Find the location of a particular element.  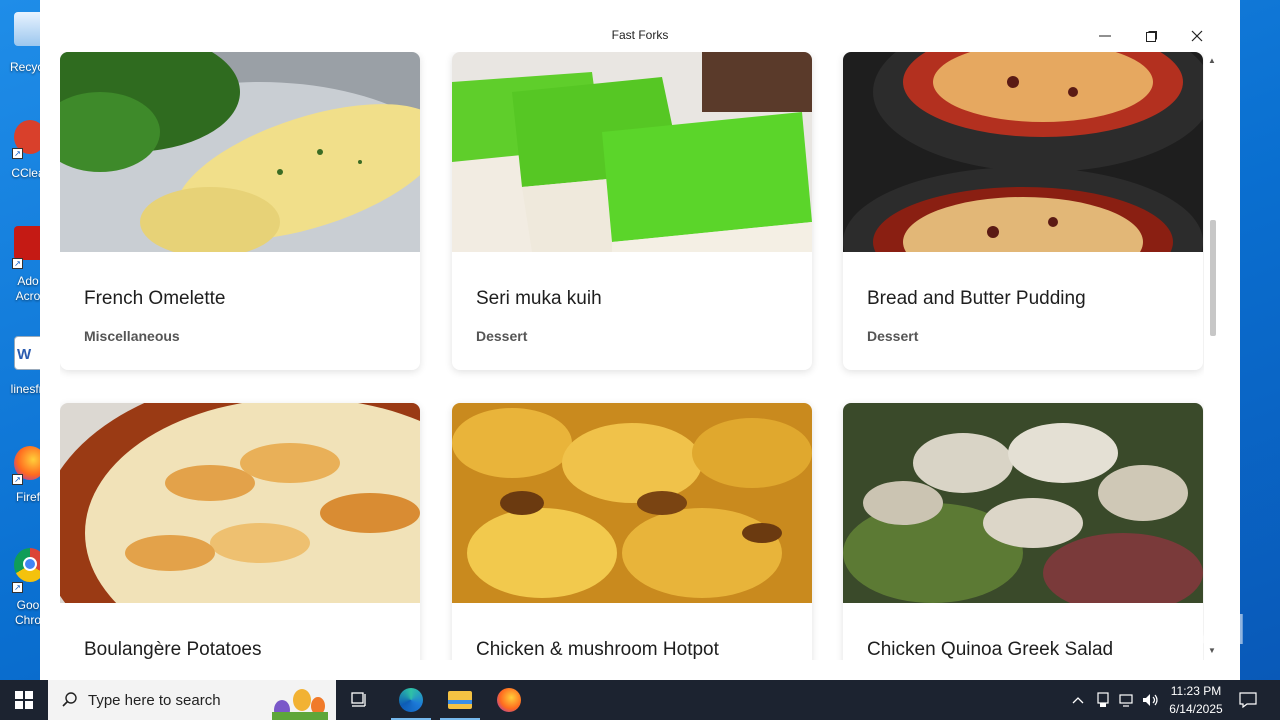

french-omelette-photo is located at coordinates (240, 152).